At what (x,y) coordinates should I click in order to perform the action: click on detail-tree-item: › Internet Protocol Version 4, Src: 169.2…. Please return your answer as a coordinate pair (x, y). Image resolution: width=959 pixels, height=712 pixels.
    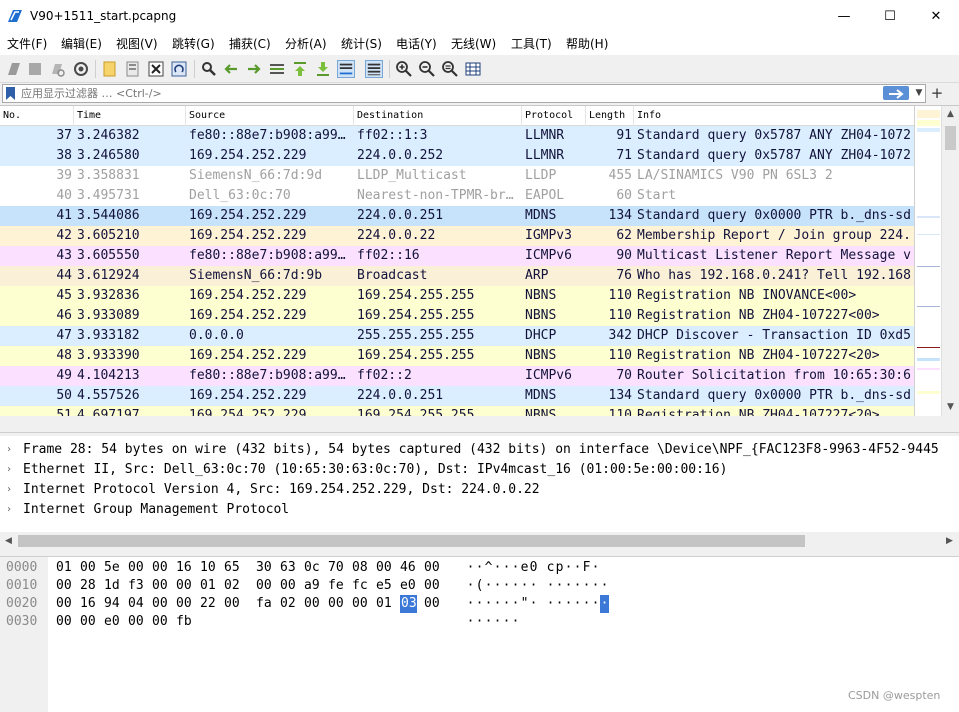
    Looking at the image, I should click on (479, 490).